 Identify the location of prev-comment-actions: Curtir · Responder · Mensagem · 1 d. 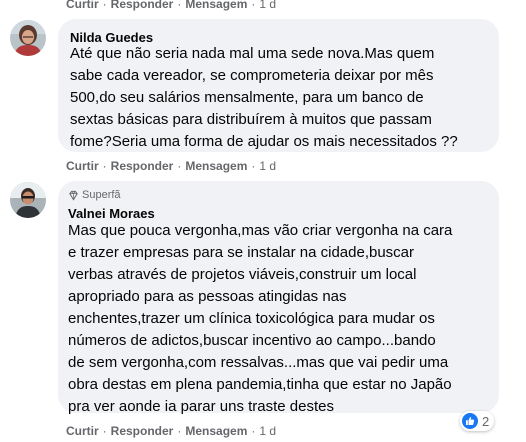
(171, 5).